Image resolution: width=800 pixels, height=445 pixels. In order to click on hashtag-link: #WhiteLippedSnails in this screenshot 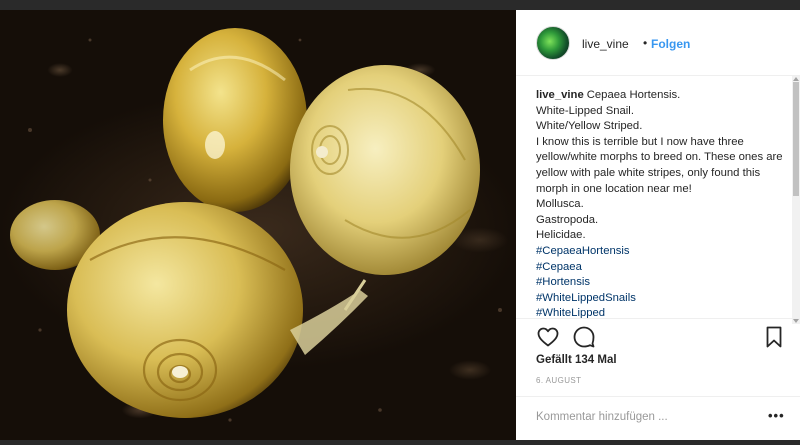, I will do `click(661, 299)`.